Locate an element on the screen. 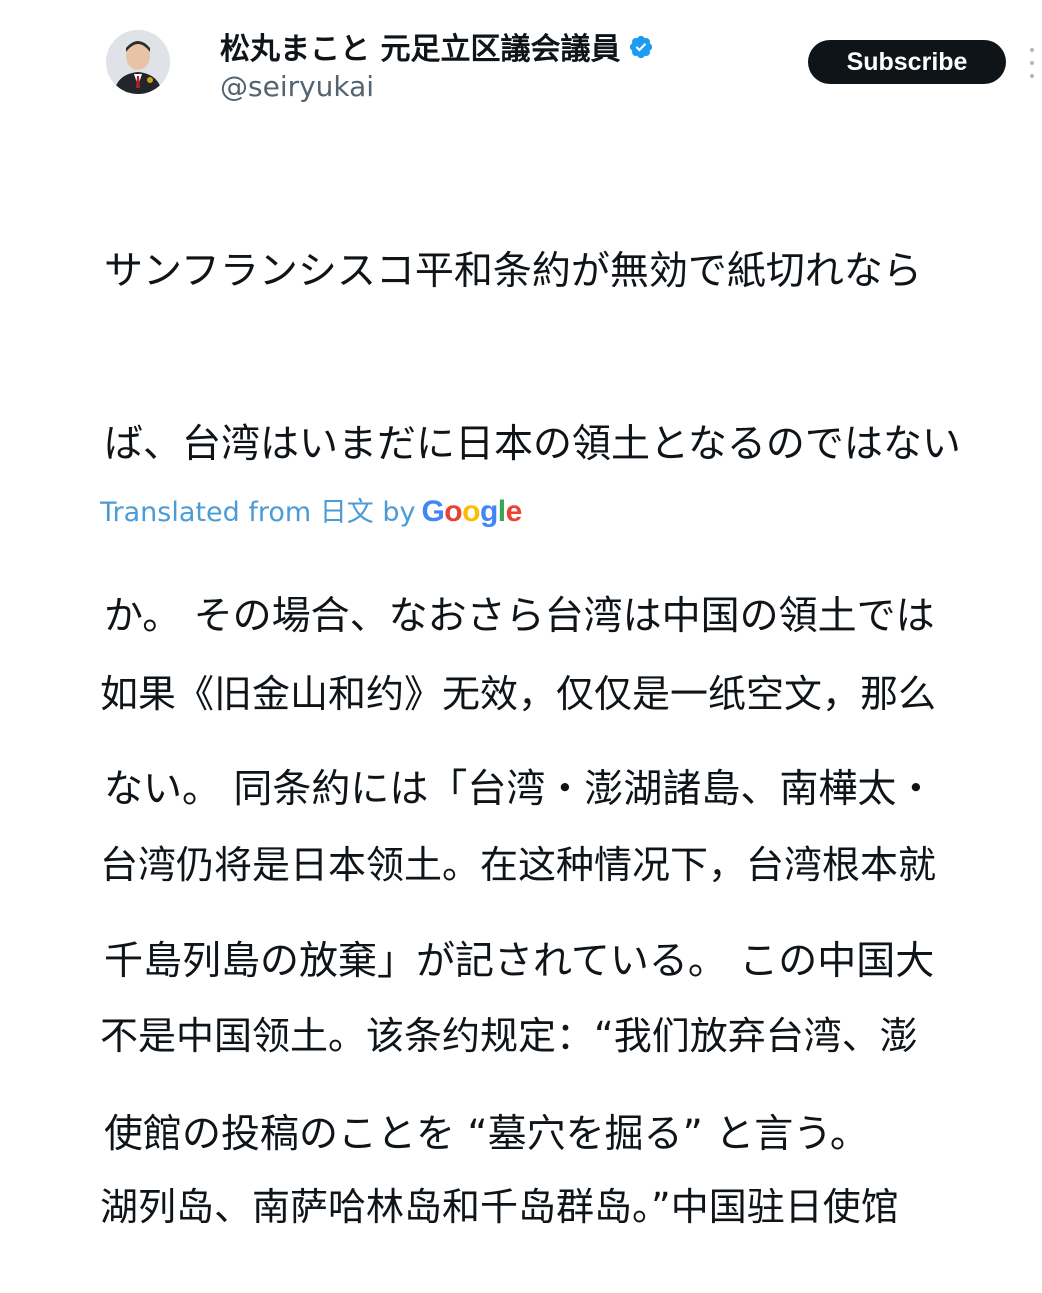 This screenshot has height=1293, width=1042. author-name-text: 松丸まこと 元足立区議会議員 is located at coordinates (420, 49).